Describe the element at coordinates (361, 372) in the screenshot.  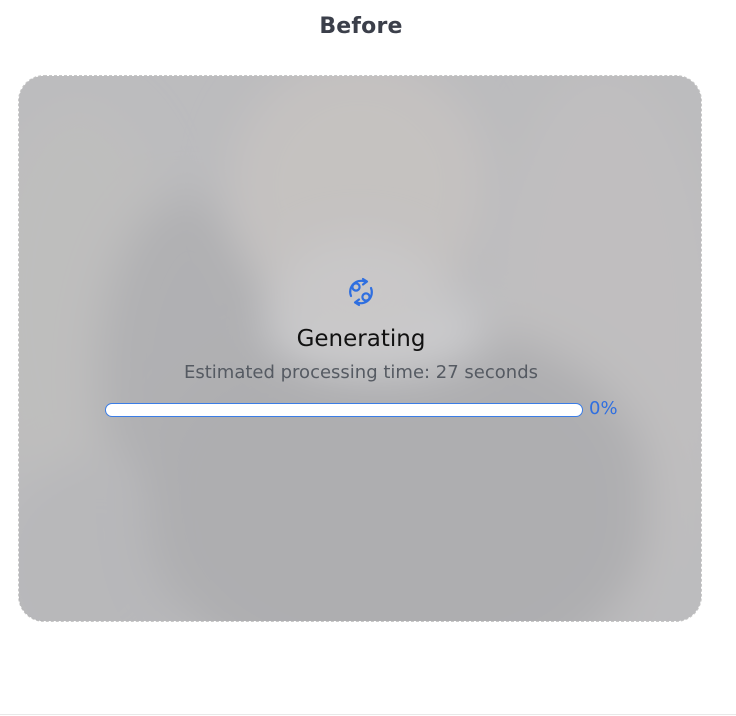
I see `estimated-time-label: Estimated processing time: 27 seconds` at that location.